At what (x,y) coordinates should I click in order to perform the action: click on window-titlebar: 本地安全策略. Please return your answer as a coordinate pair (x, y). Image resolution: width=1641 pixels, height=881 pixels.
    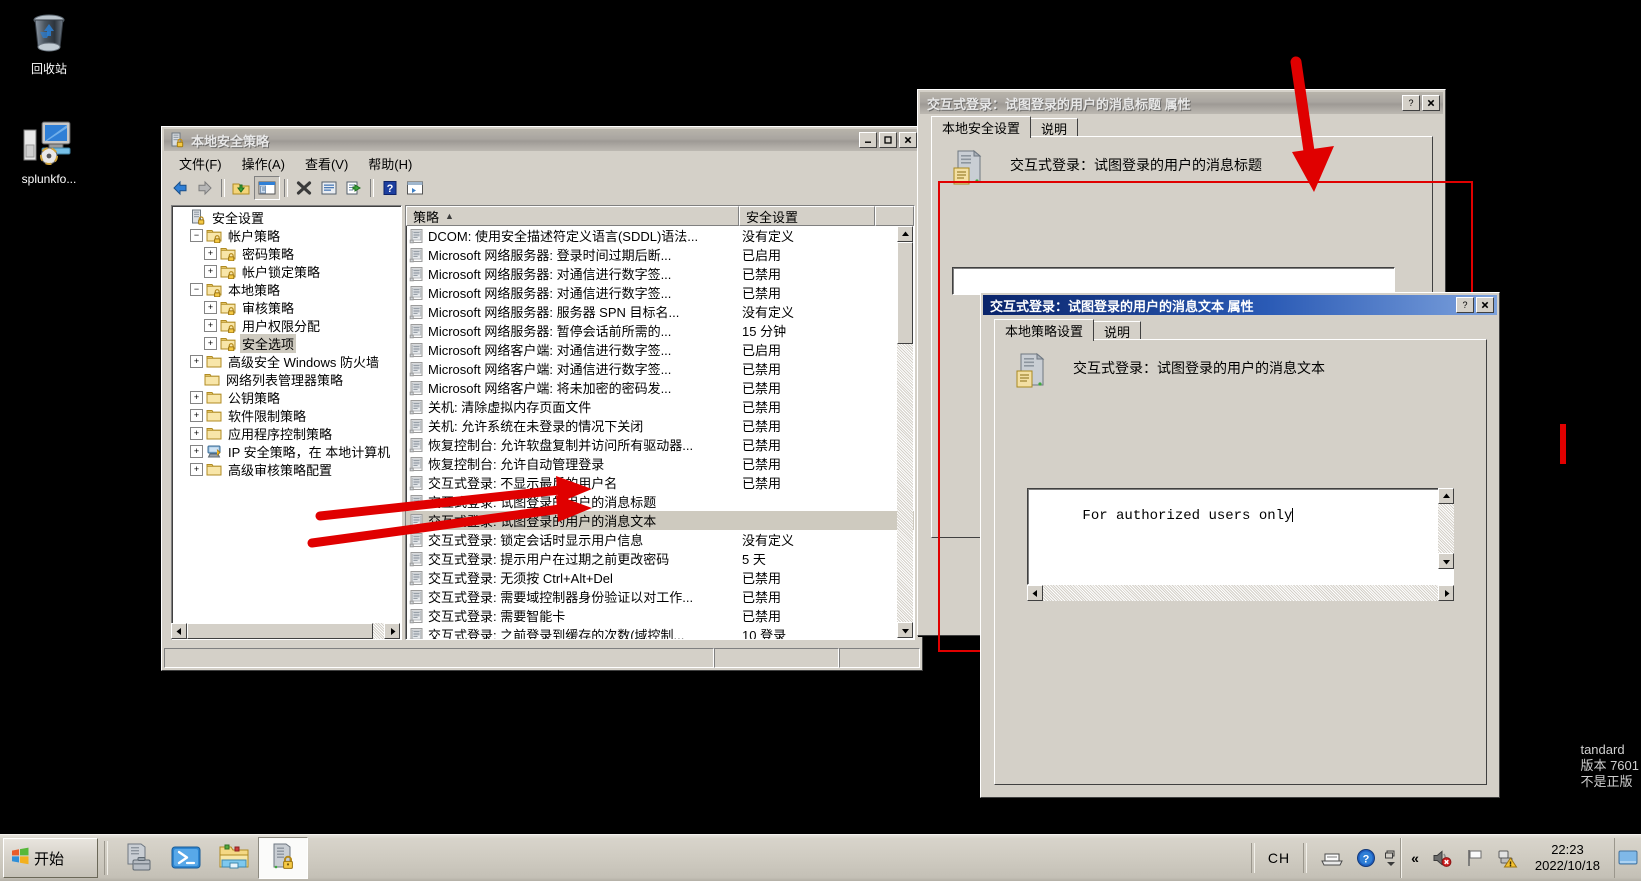
    Looking at the image, I should click on (542, 140).